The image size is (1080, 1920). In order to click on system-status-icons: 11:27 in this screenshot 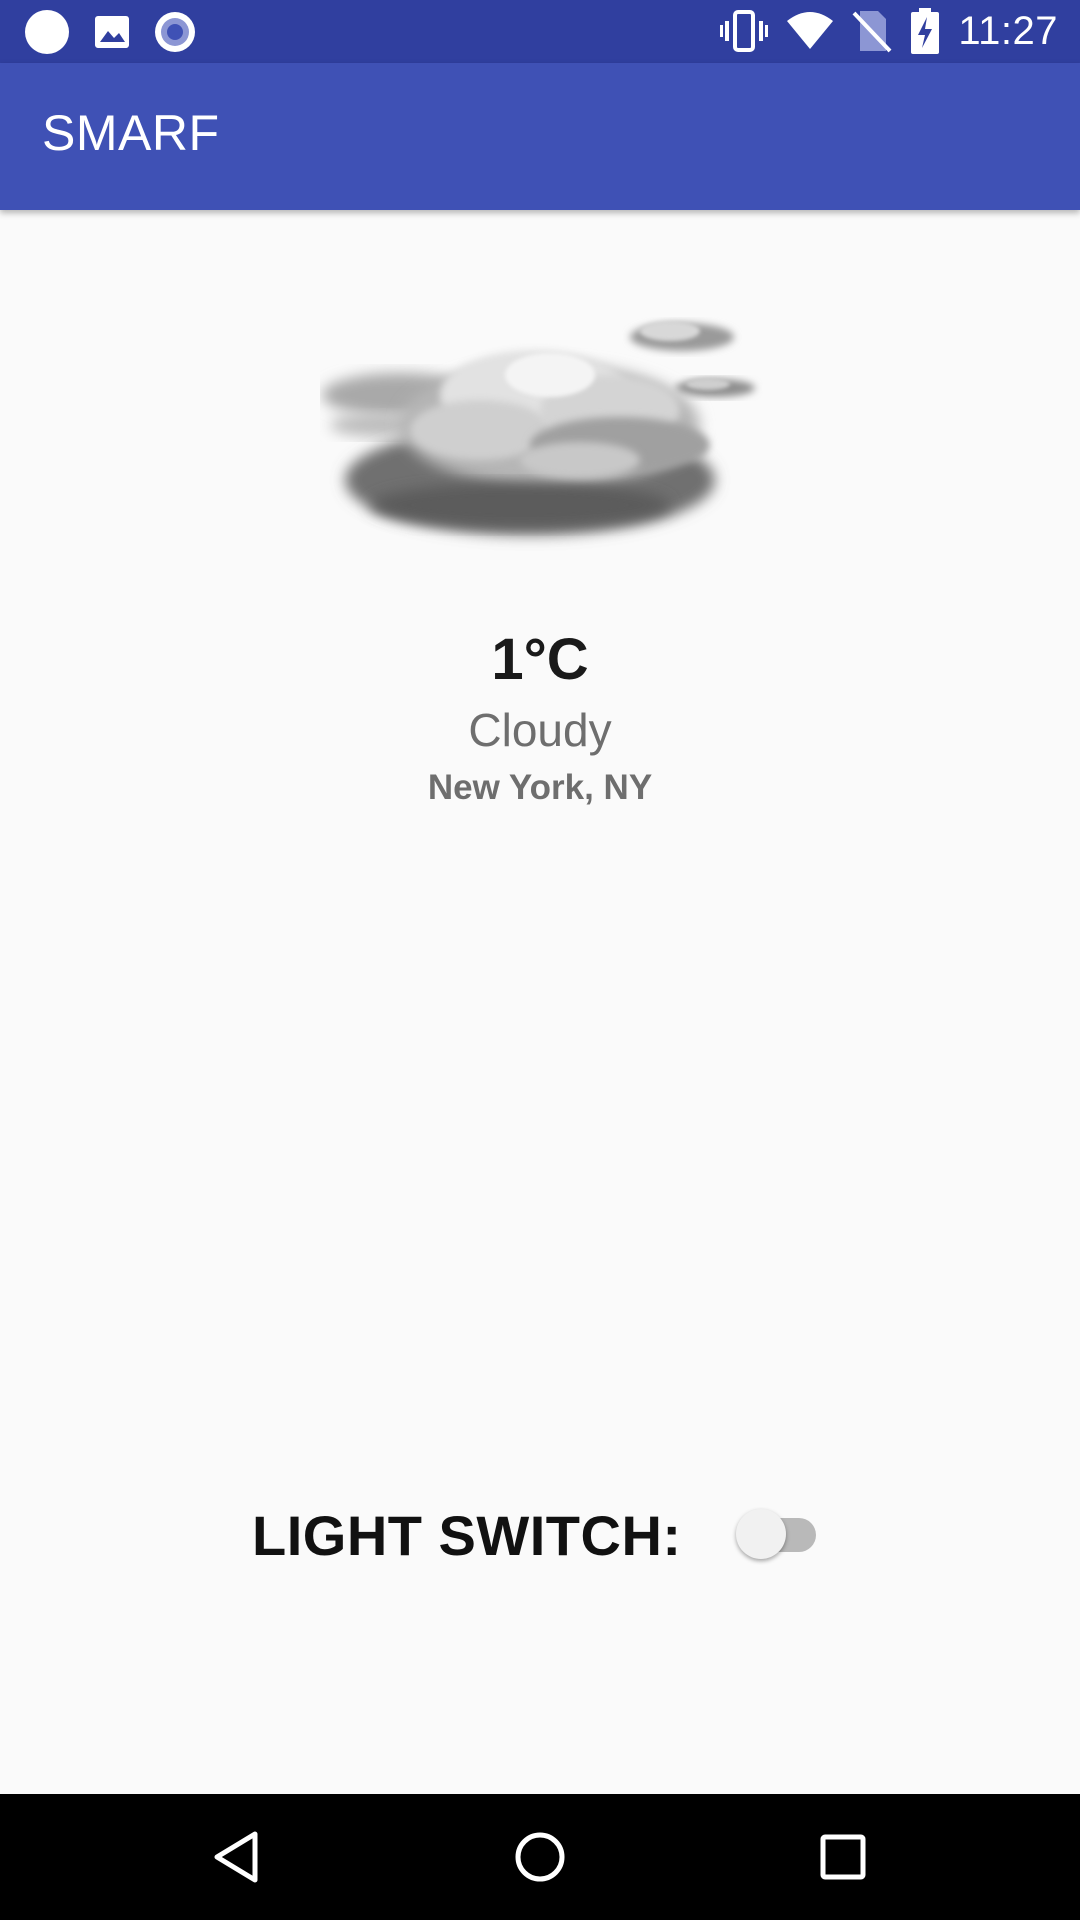, I will do `click(889, 31)`.